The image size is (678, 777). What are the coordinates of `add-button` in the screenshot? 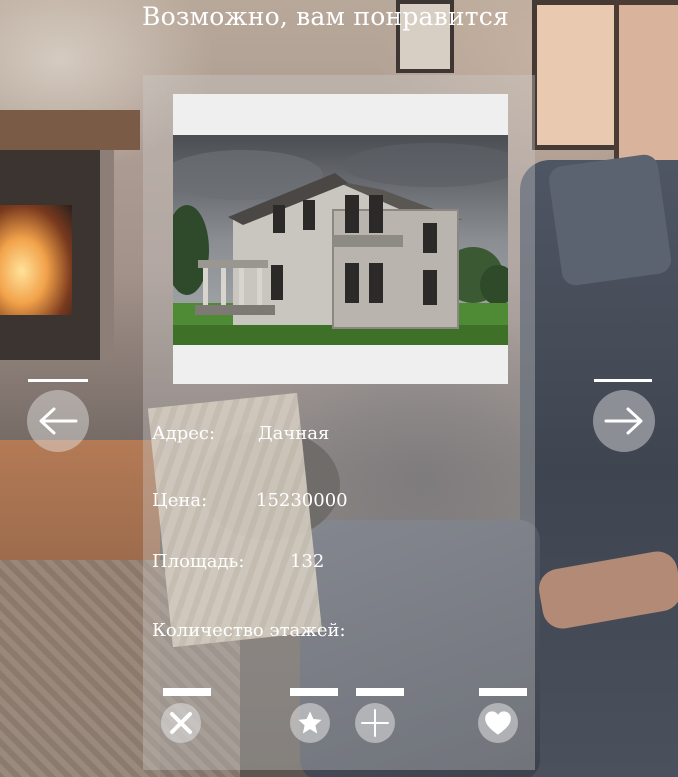 It's located at (375, 723).